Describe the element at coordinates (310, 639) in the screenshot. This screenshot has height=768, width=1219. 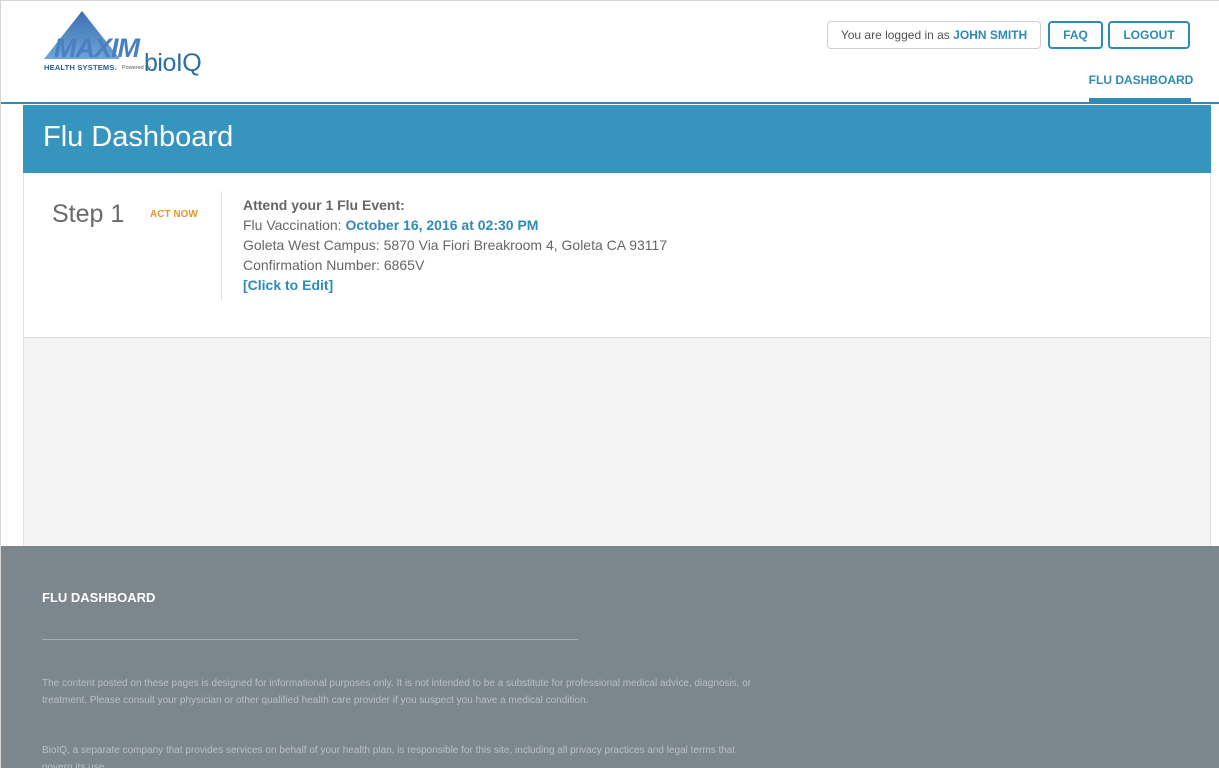
I see `footer-divider` at that location.